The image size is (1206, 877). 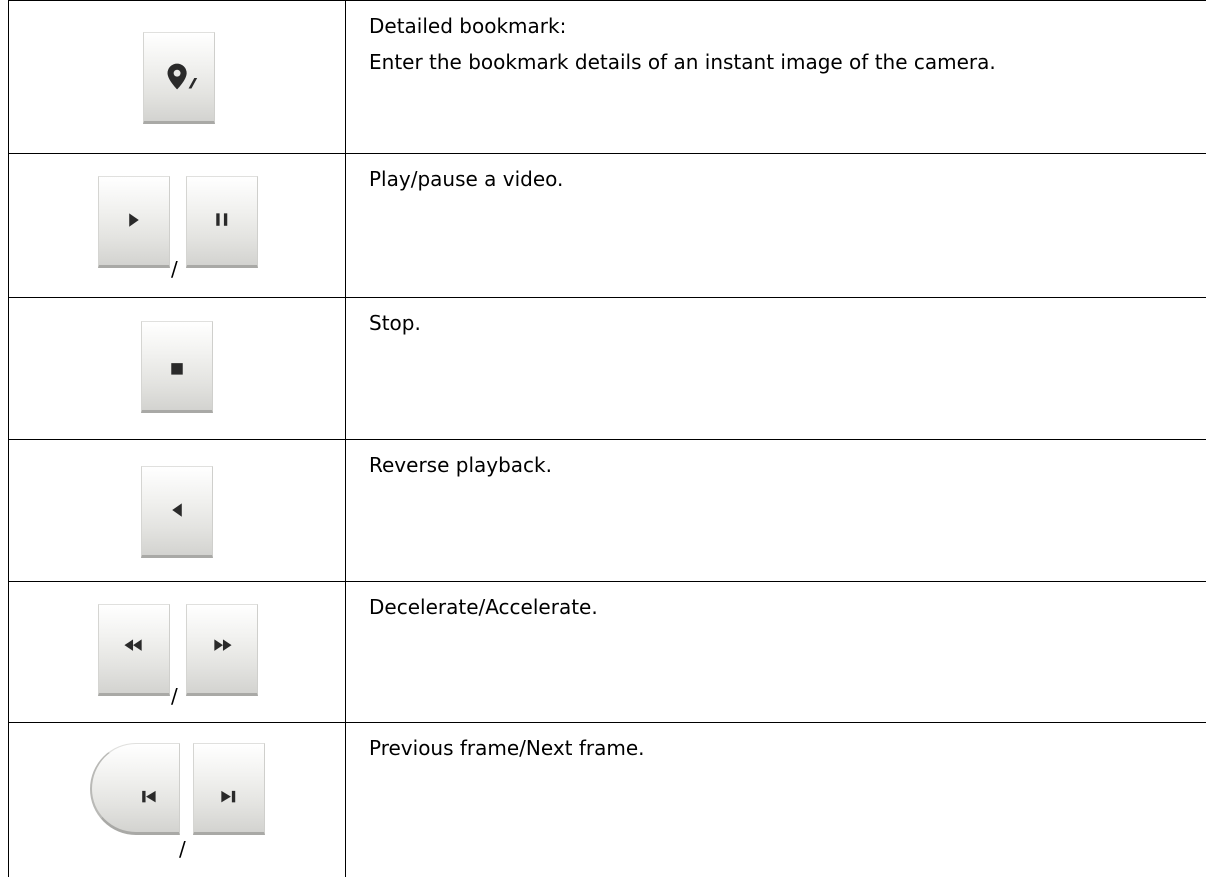 What do you see at coordinates (483, 607) in the screenshot?
I see `description-text: Decelerate/Accelerate.` at bounding box center [483, 607].